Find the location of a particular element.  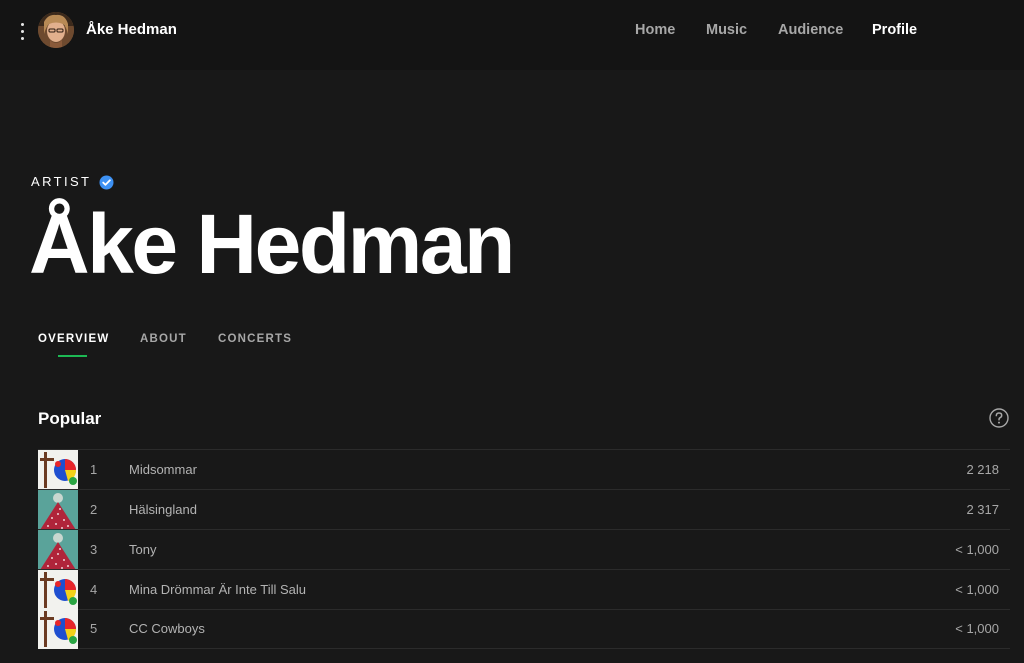

profile-tabs: OVERVIEW ABOUT CONCERTS is located at coordinates (512, 345).